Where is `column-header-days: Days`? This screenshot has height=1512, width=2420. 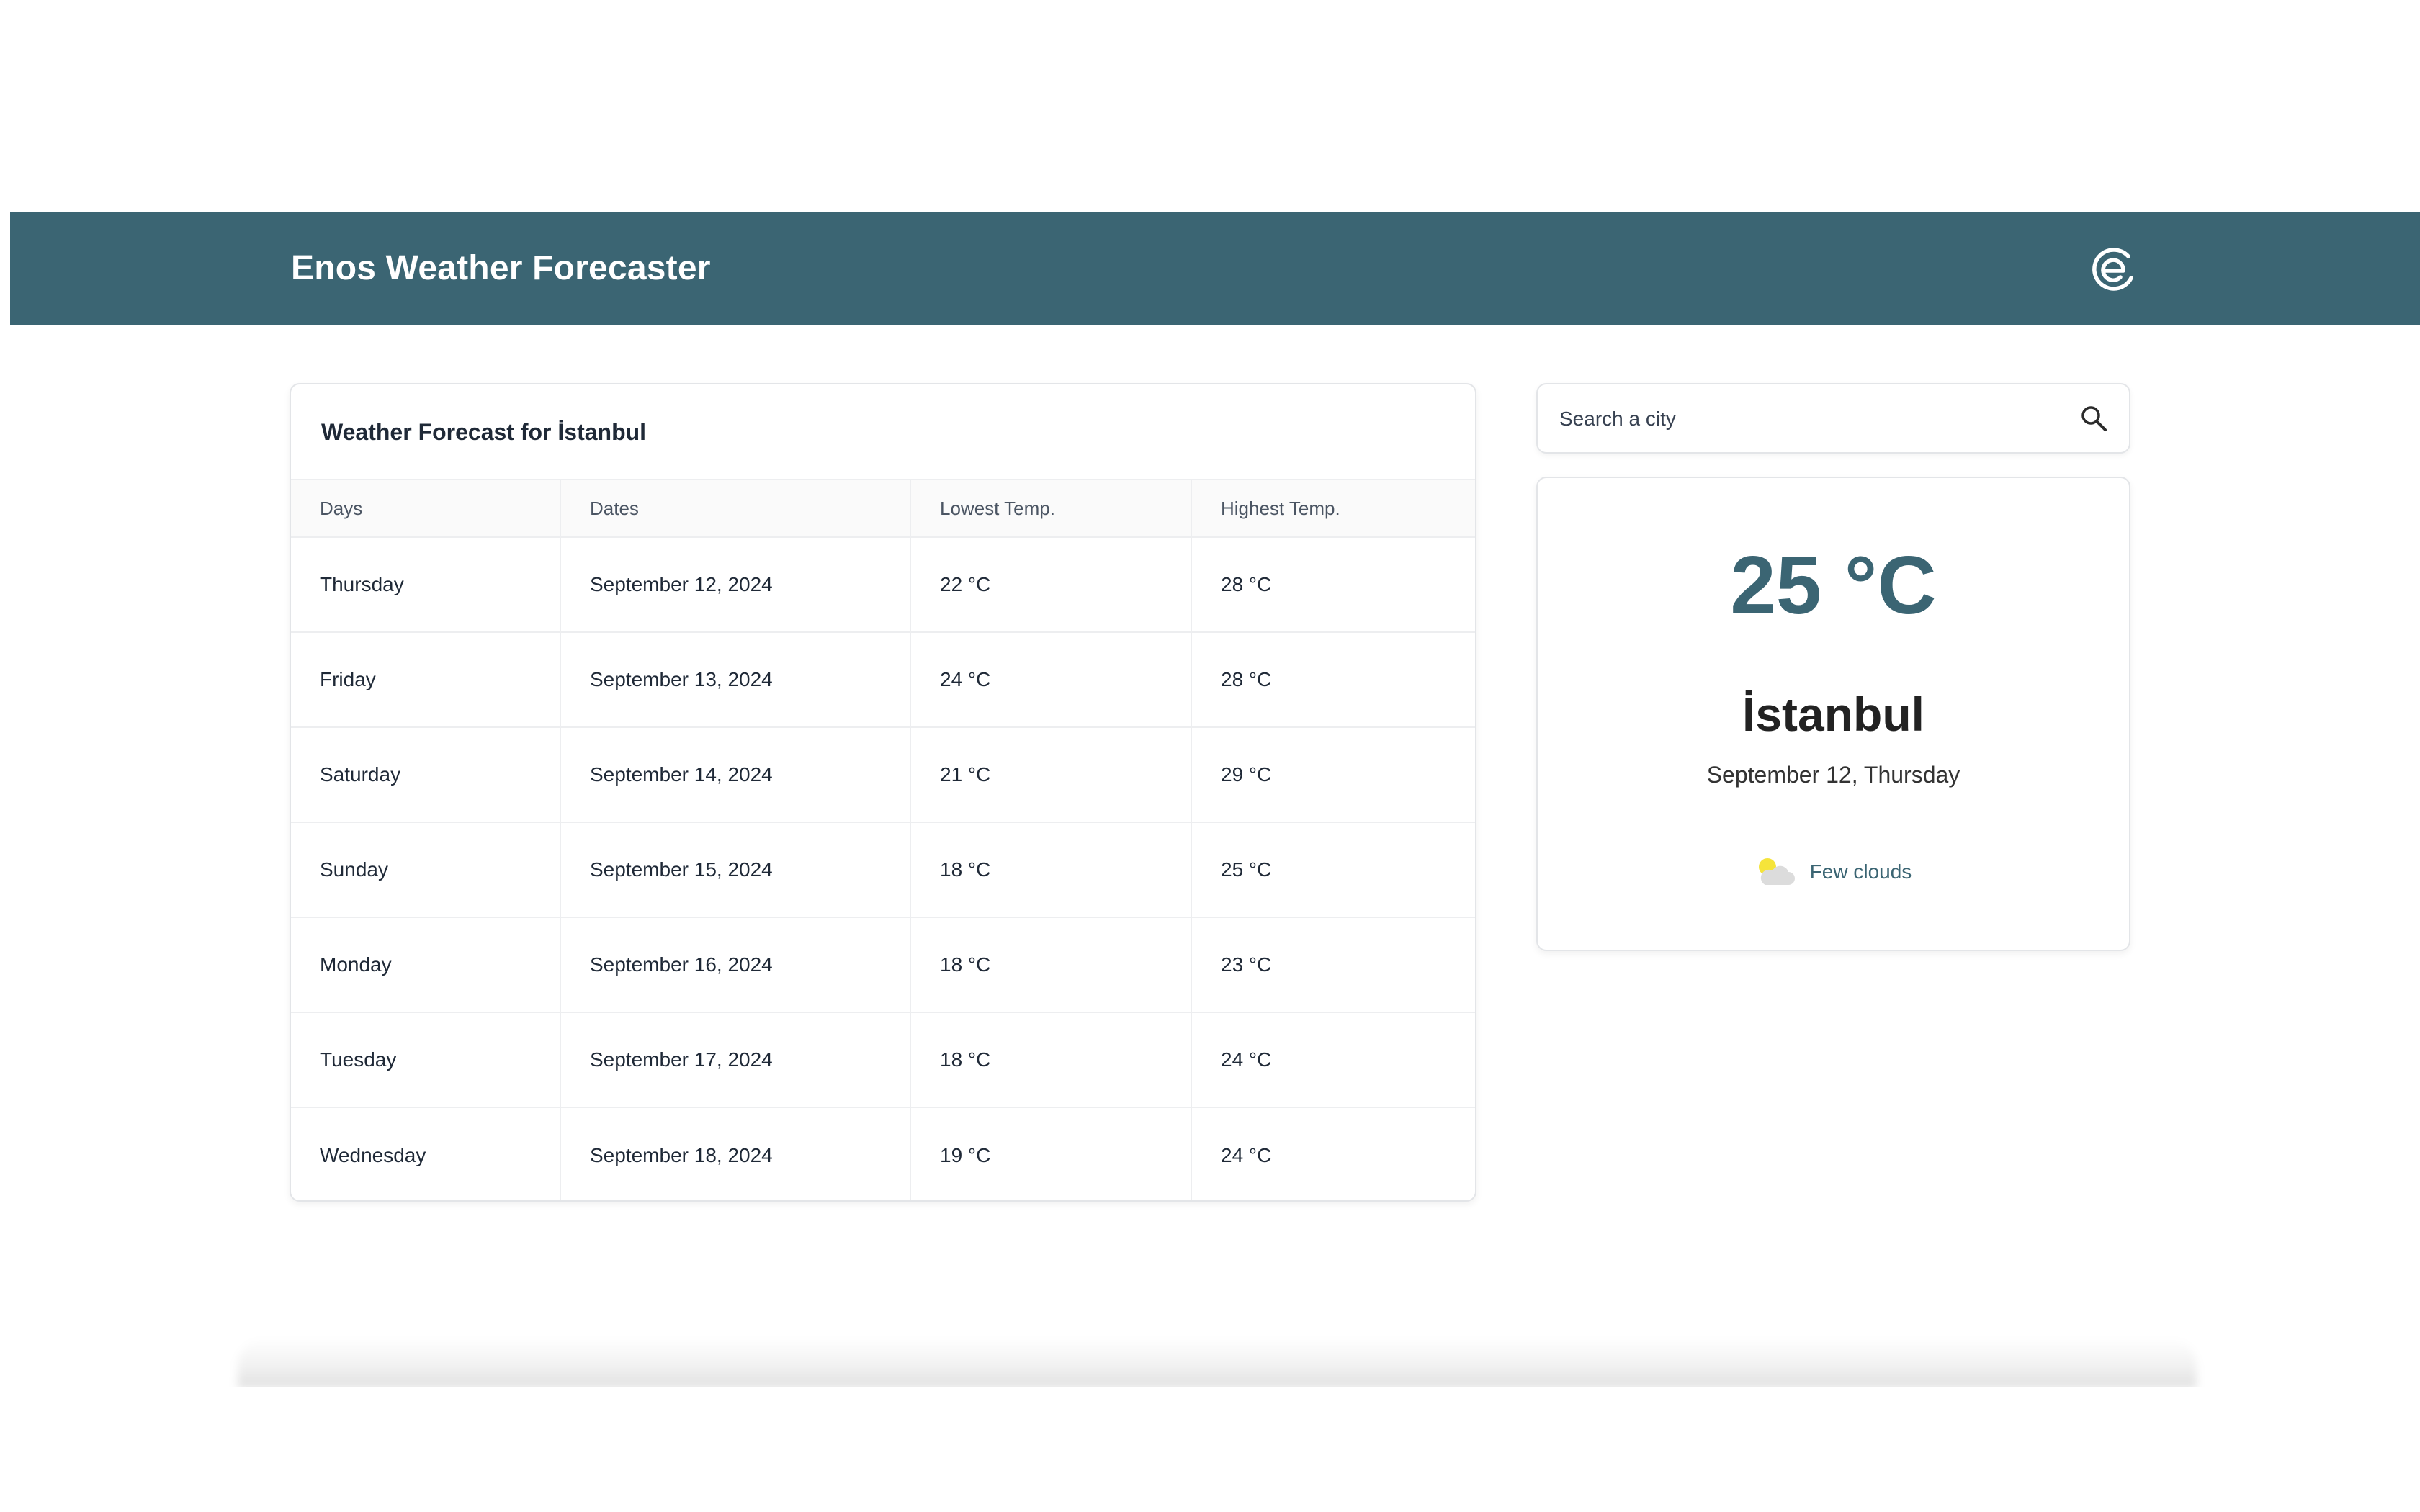 column-header-days: Days is located at coordinates (426, 508).